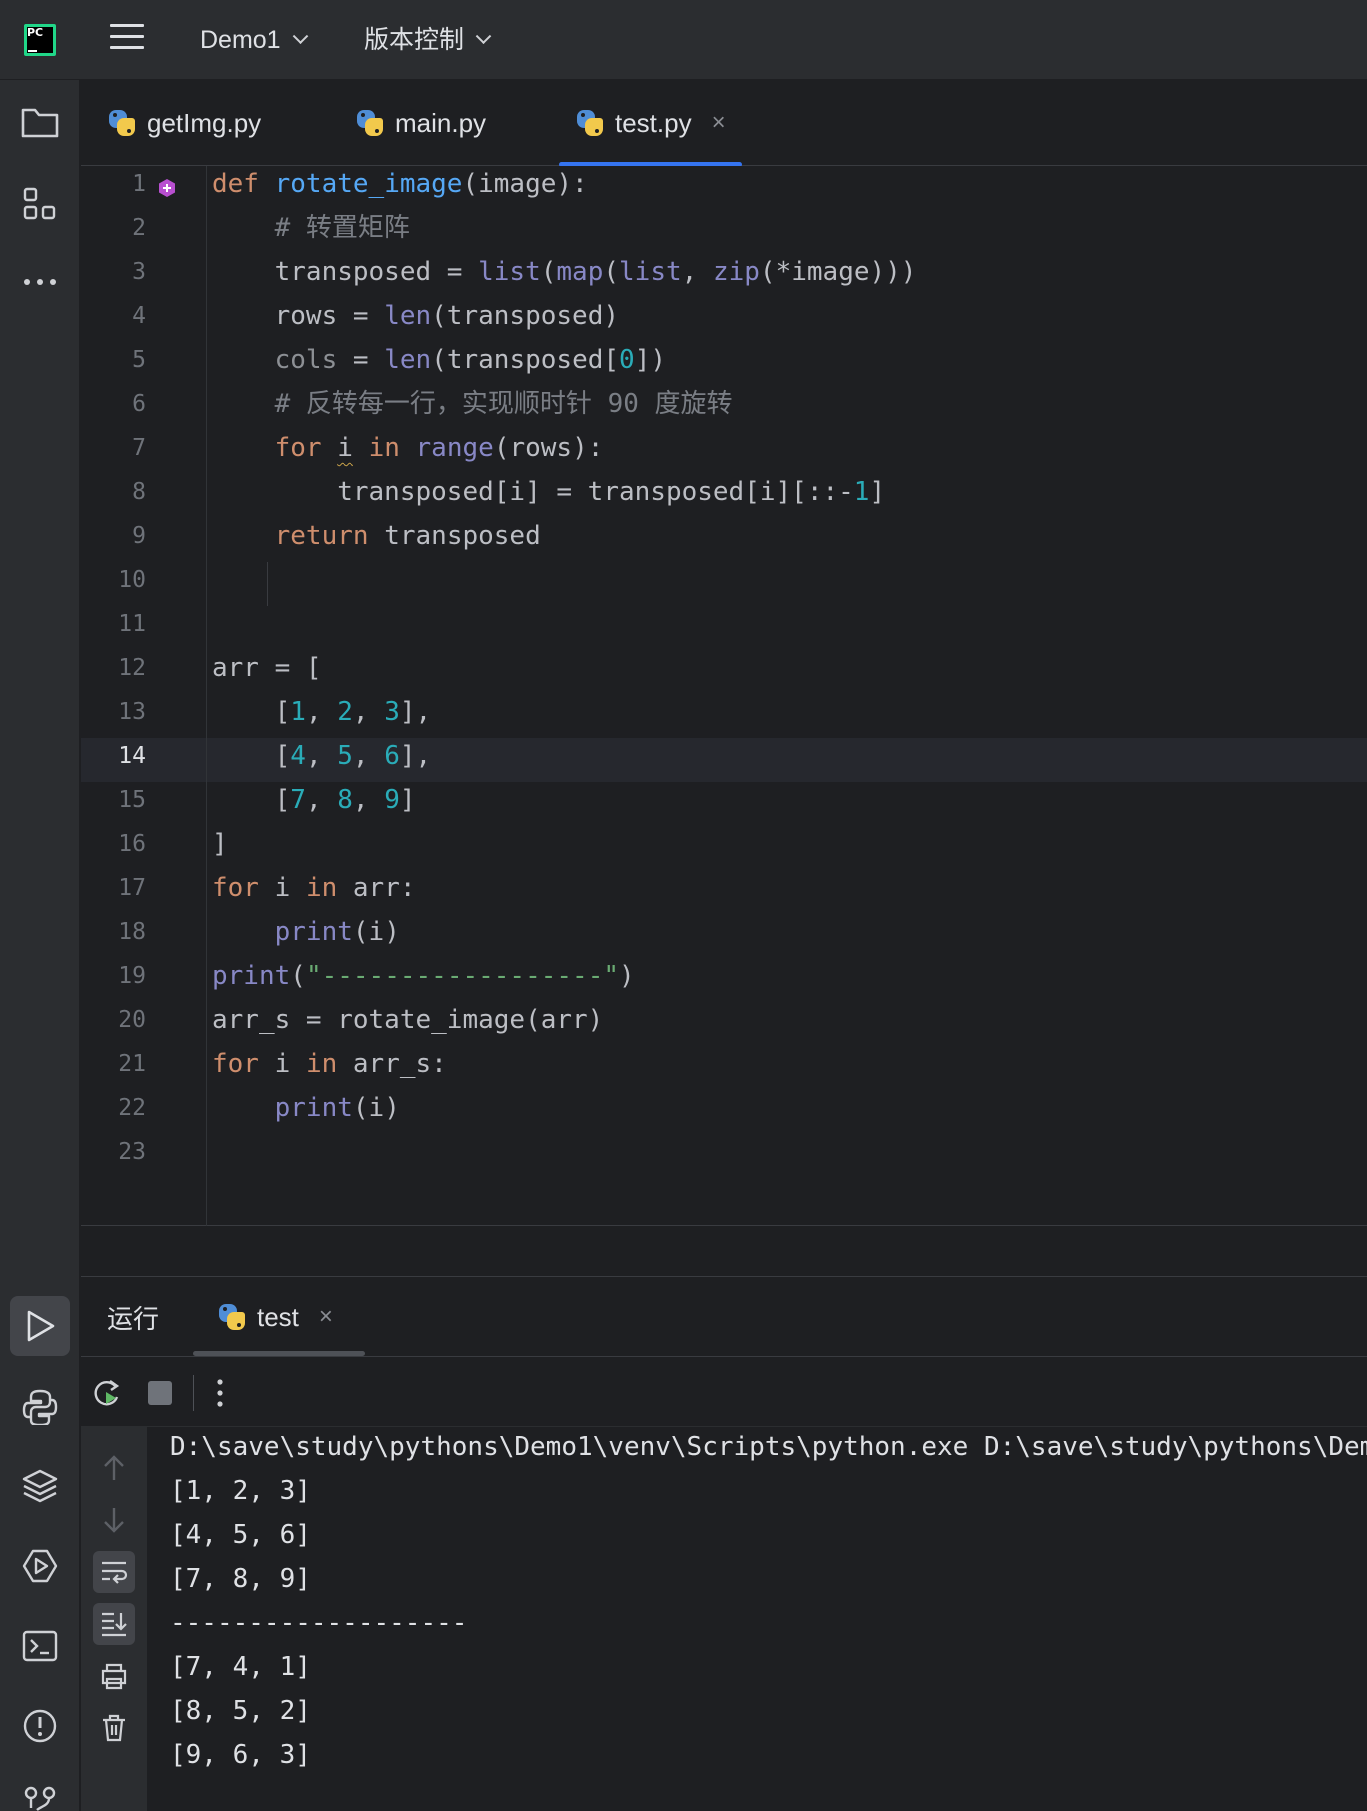  I want to click on console-output-line: [7, 4, 1], so click(240, 1667).